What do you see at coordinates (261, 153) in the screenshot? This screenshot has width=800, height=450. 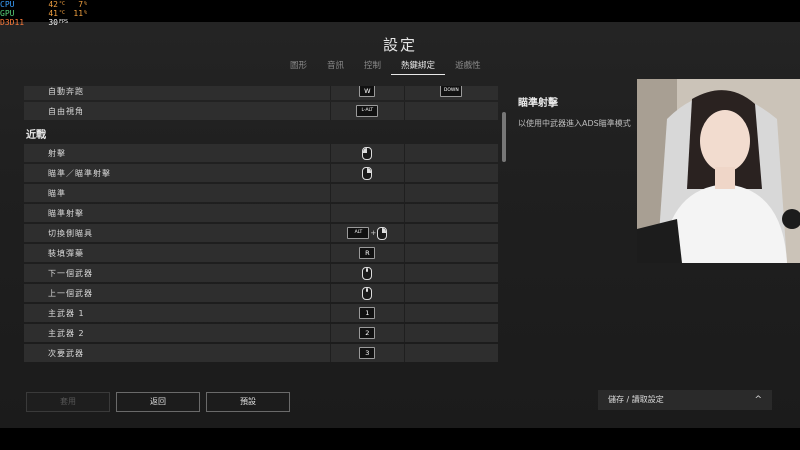 I see `binding-row: 射擊` at bounding box center [261, 153].